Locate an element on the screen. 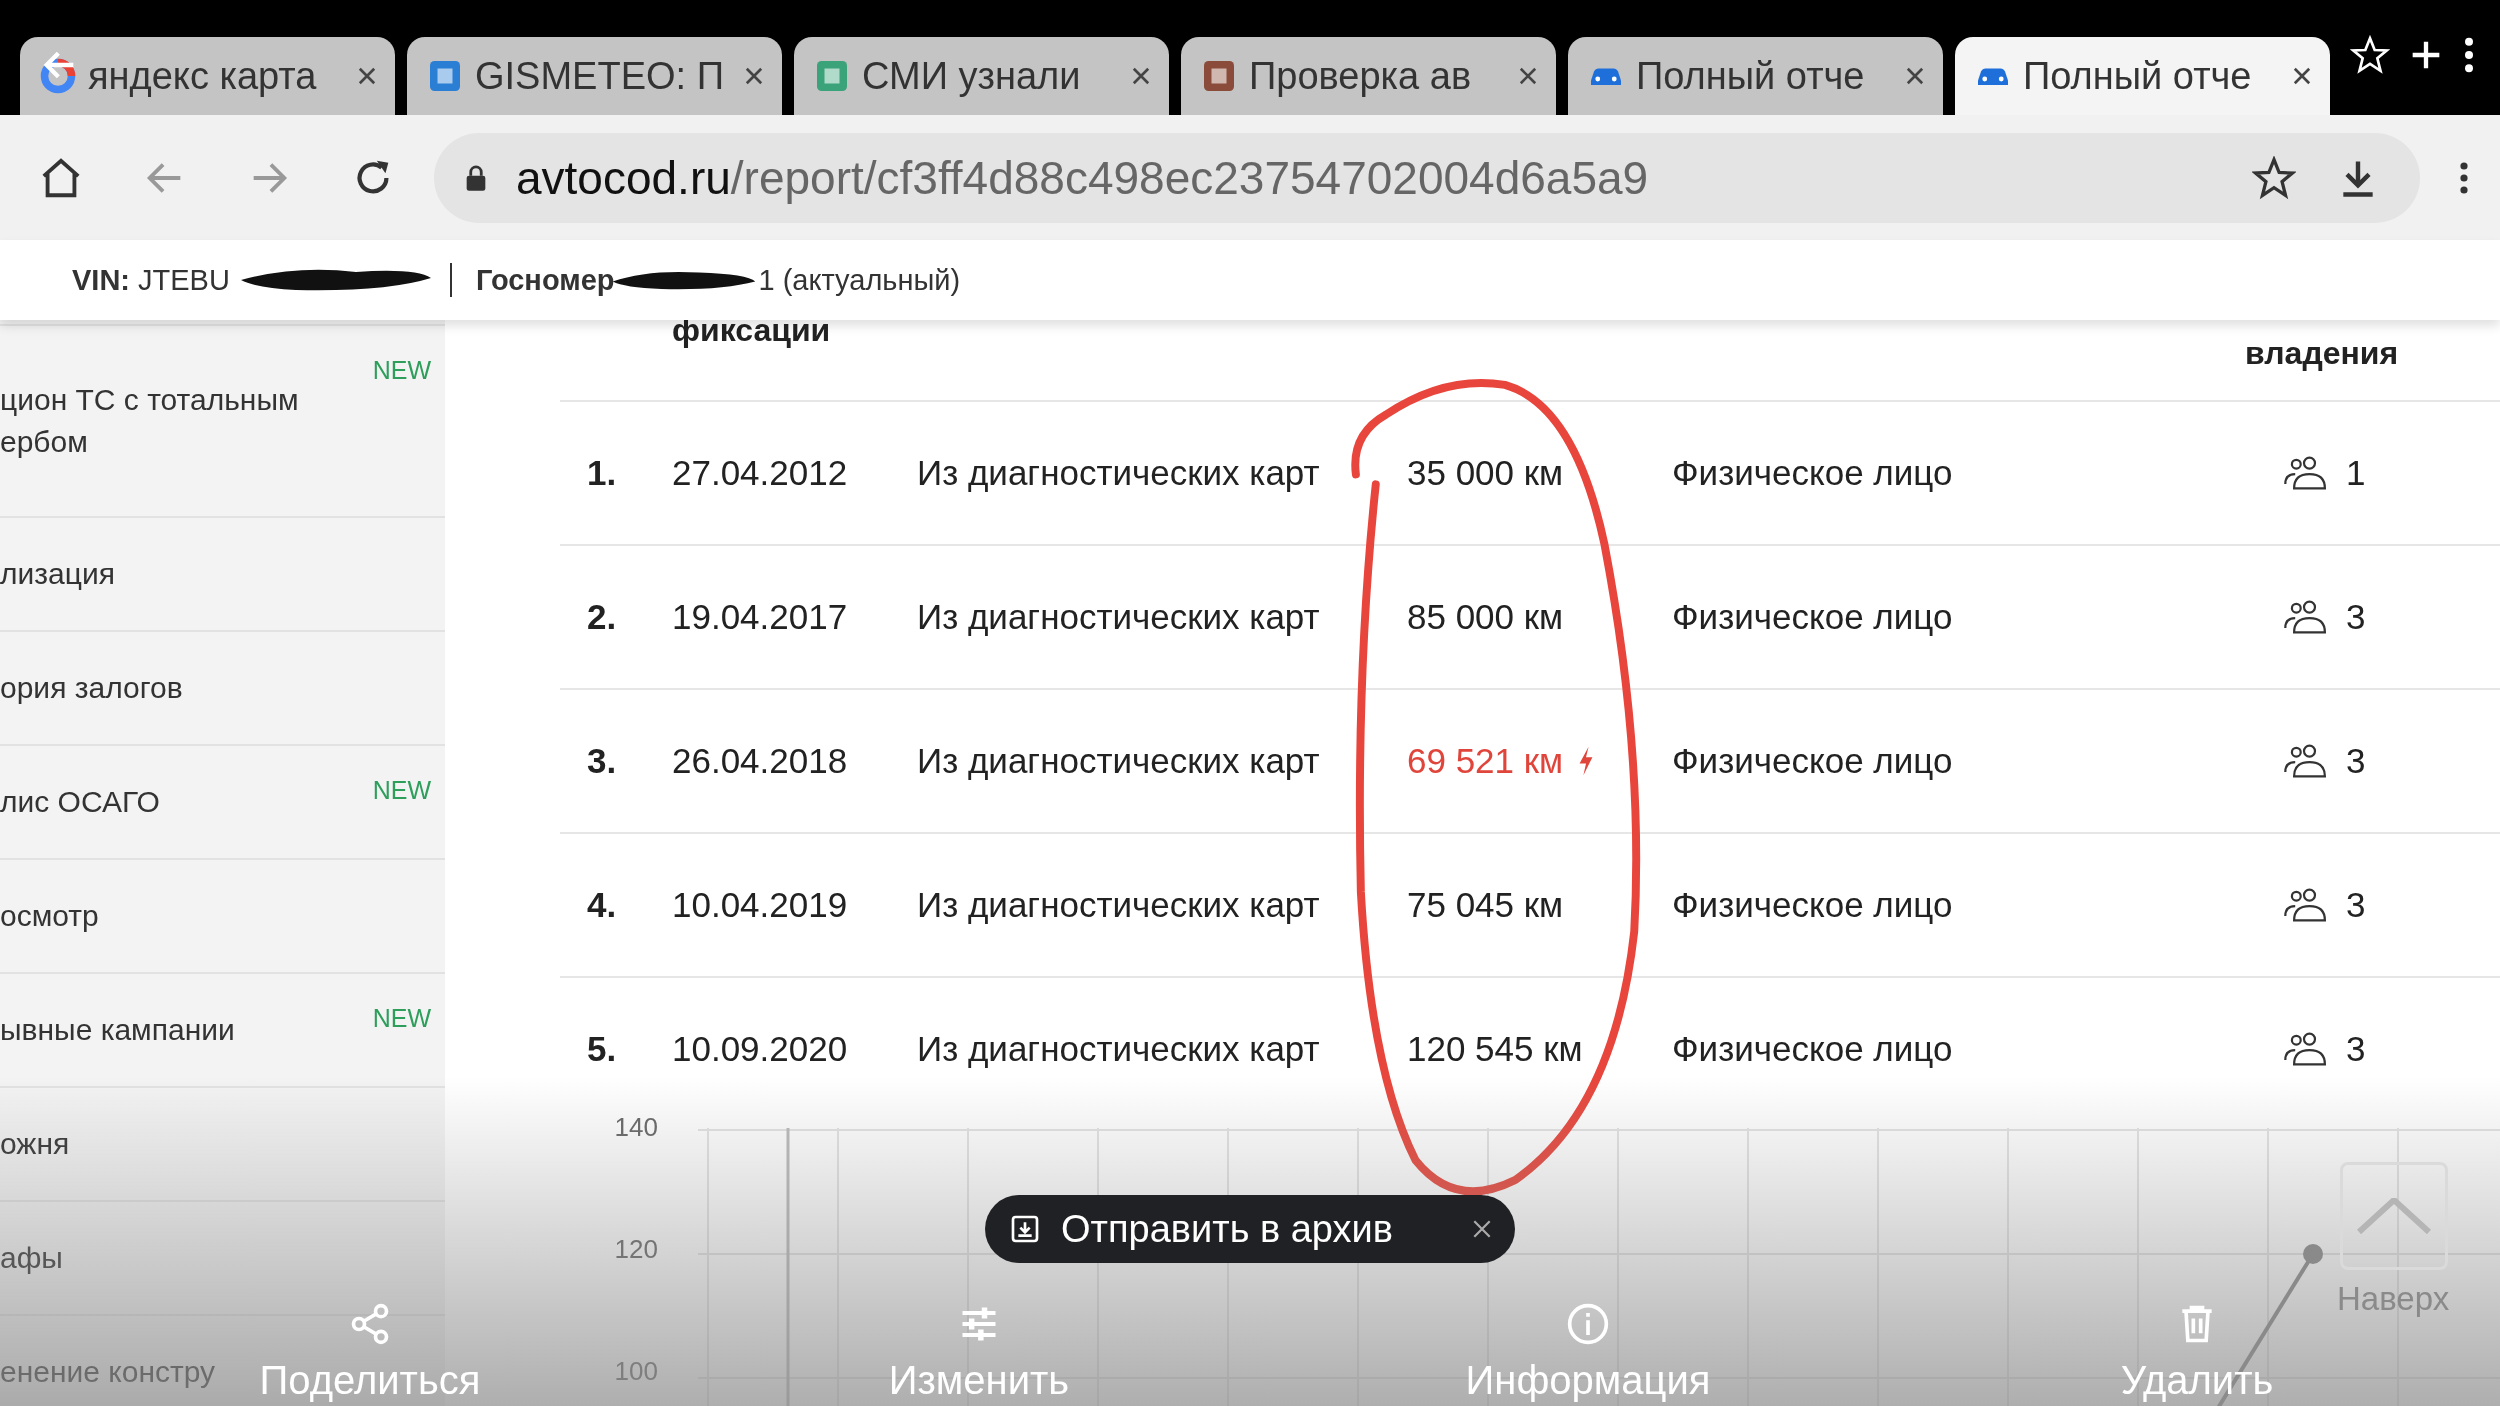 The height and width of the screenshot is (1406, 2500). sidebar-item: ория залогов is located at coordinates (91, 688).